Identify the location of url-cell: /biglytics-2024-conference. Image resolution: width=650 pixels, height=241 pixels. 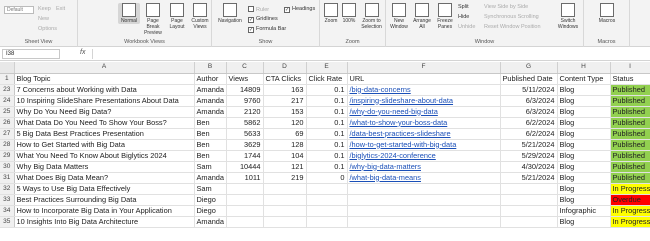
(424, 156).